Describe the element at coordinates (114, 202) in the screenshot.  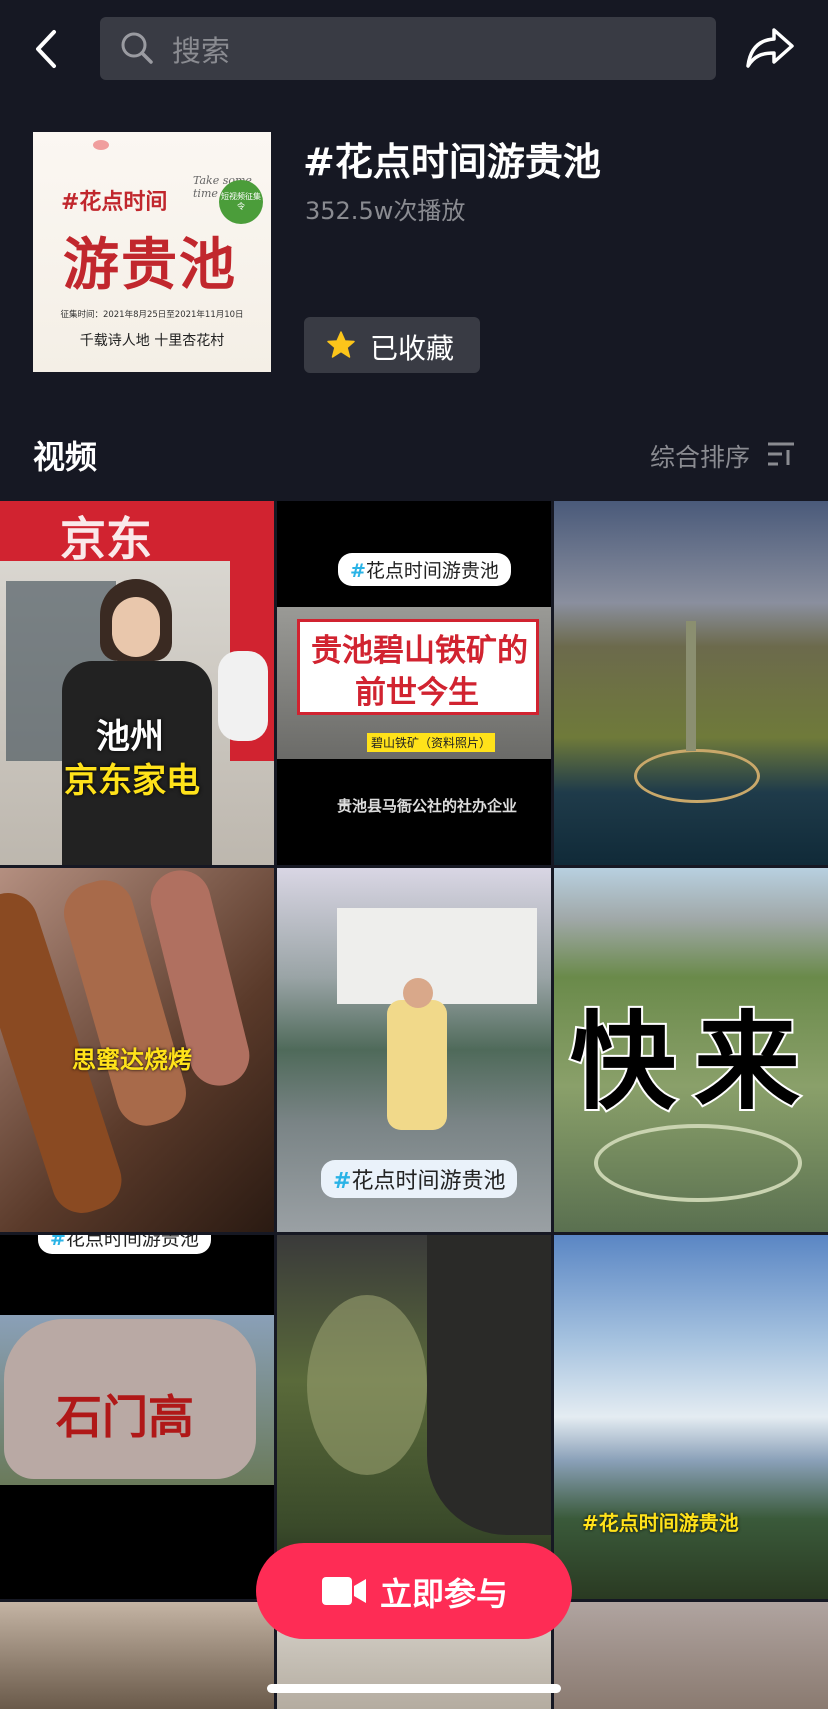
I see `cover-line1: #花点时间` at that location.